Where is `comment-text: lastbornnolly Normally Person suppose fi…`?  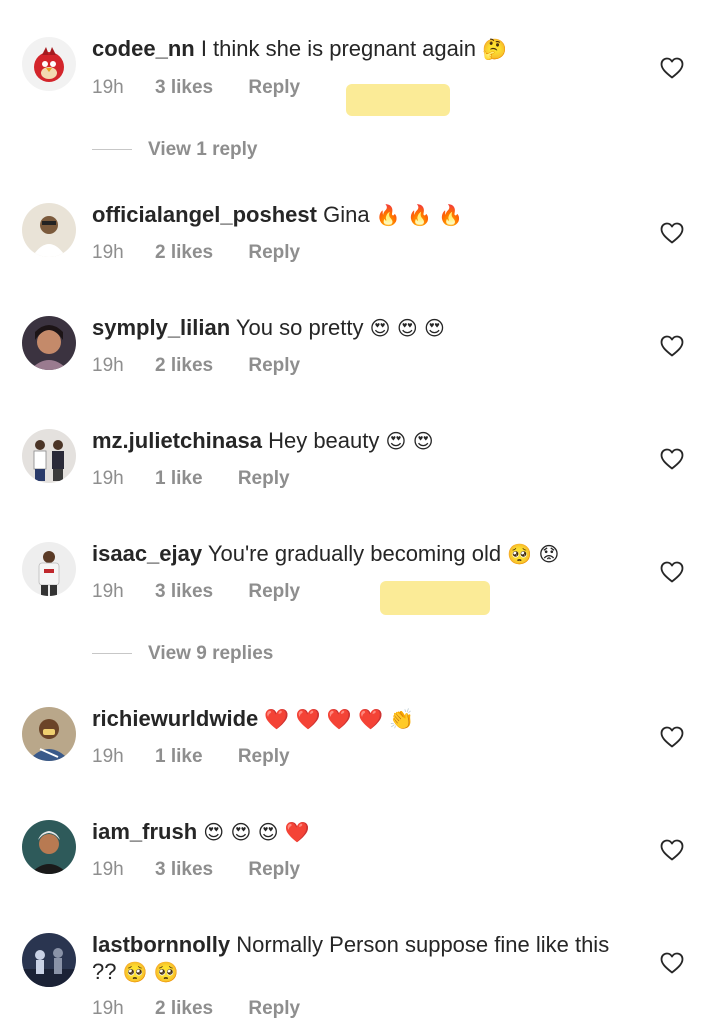
comment-text: lastbornnolly Normally Person suppose fi… is located at coordinates (352, 958).